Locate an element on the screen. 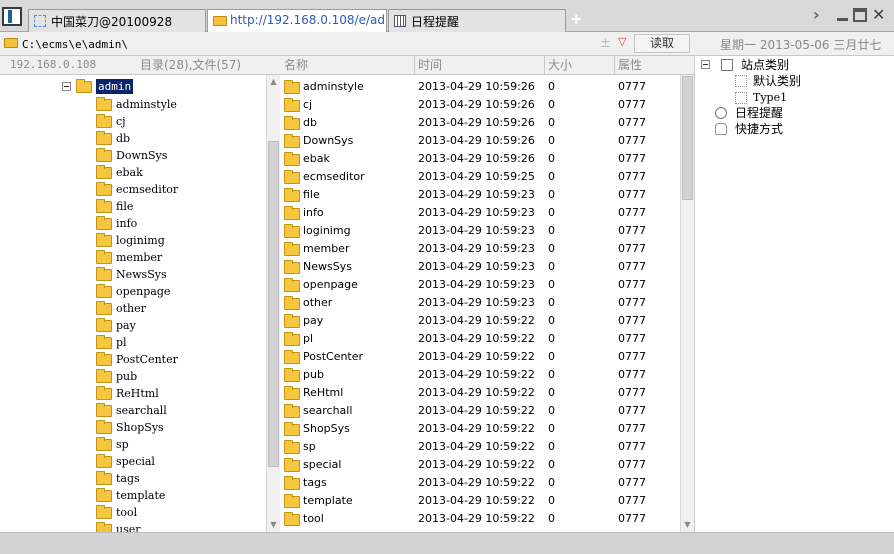  tree-scroll-thumb is located at coordinates (273, 304).